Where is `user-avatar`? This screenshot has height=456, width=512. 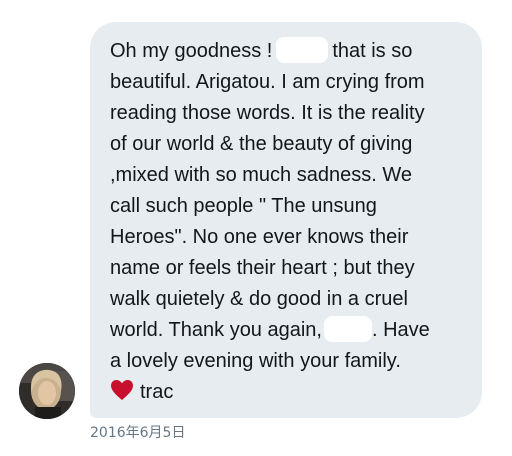
user-avatar is located at coordinates (47, 391).